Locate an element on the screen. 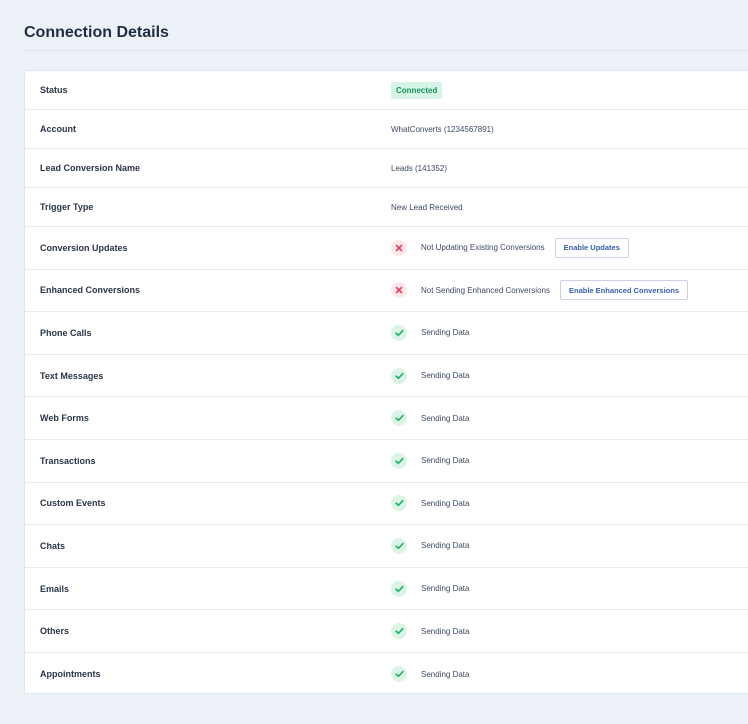  trigger-type-value: New Lead Received is located at coordinates (427, 207).